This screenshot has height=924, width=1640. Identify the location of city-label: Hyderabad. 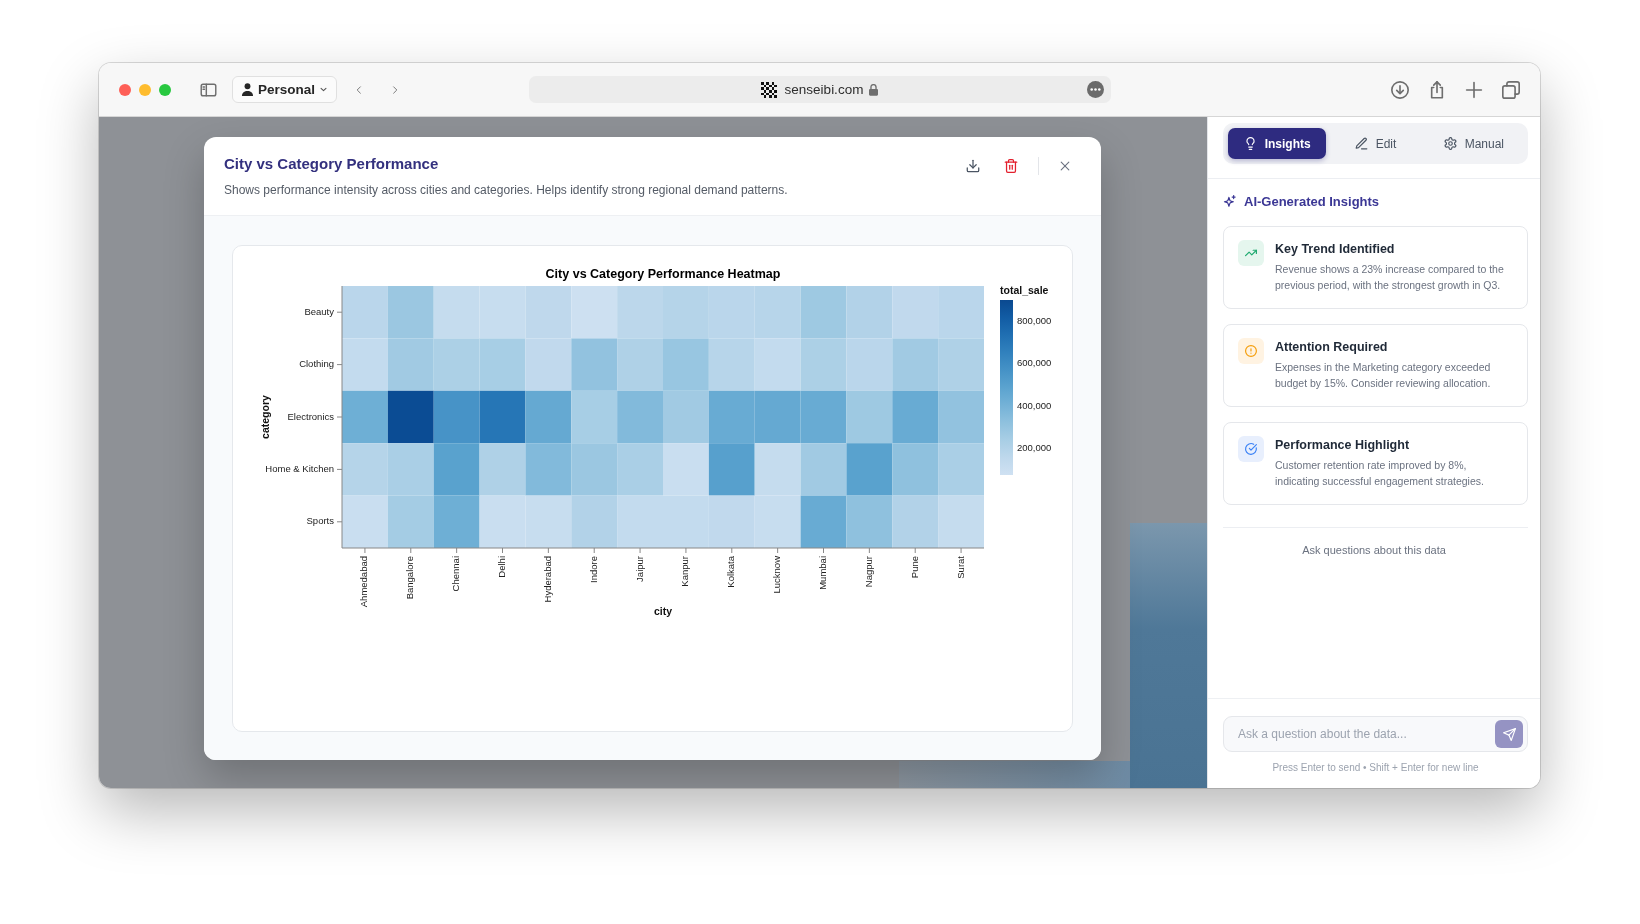
(547, 579).